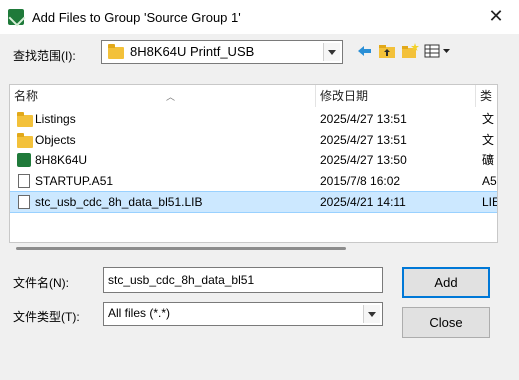 The image size is (519, 380). Describe the element at coordinates (489, 181) in the screenshot. I see `item-type: A5` at that location.